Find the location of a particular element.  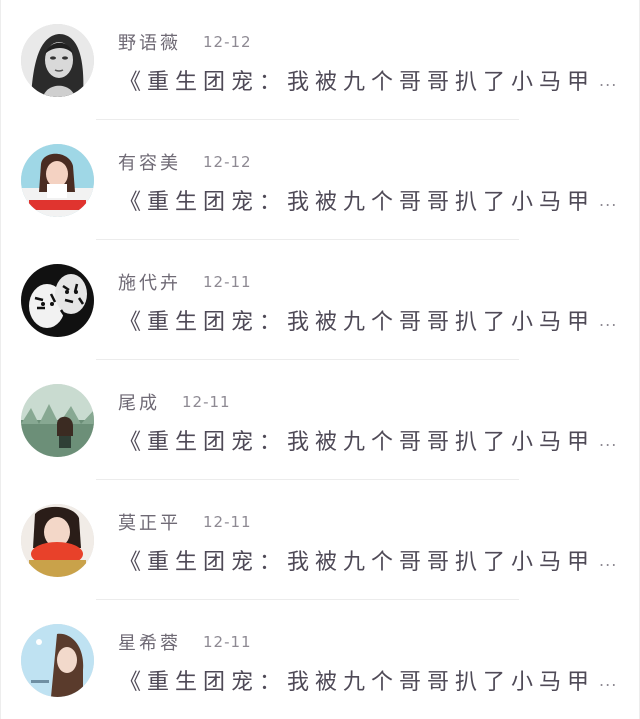

avatar-red-scarf-icon is located at coordinates (57, 540).